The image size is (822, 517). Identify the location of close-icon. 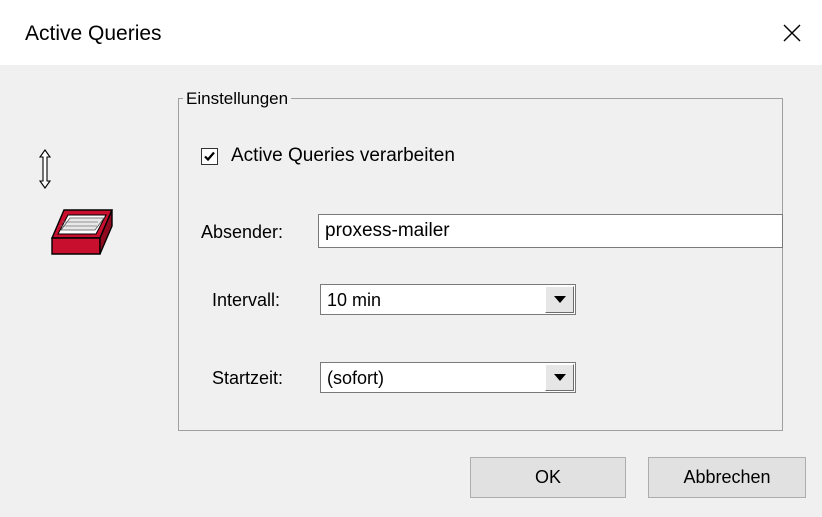
(792, 32).